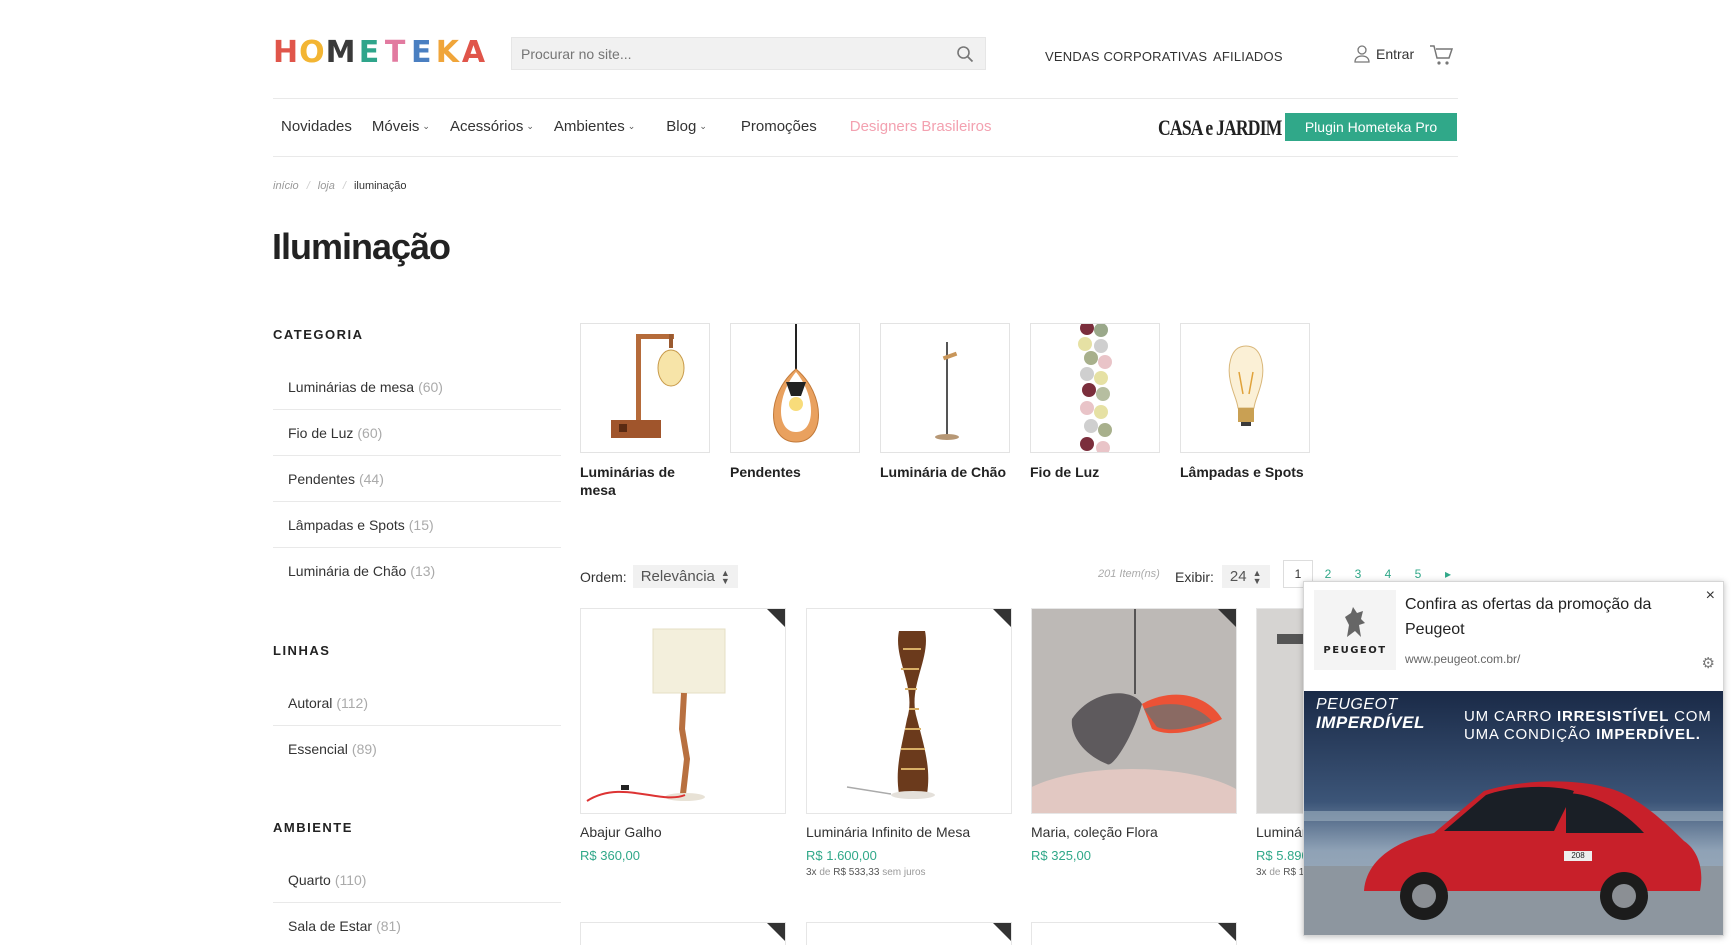 The width and height of the screenshot is (1734, 945). What do you see at coordinates (683, 832) in the screenshot?
I see `product-name: Abajur Galho` at bounding box center [683, 832].